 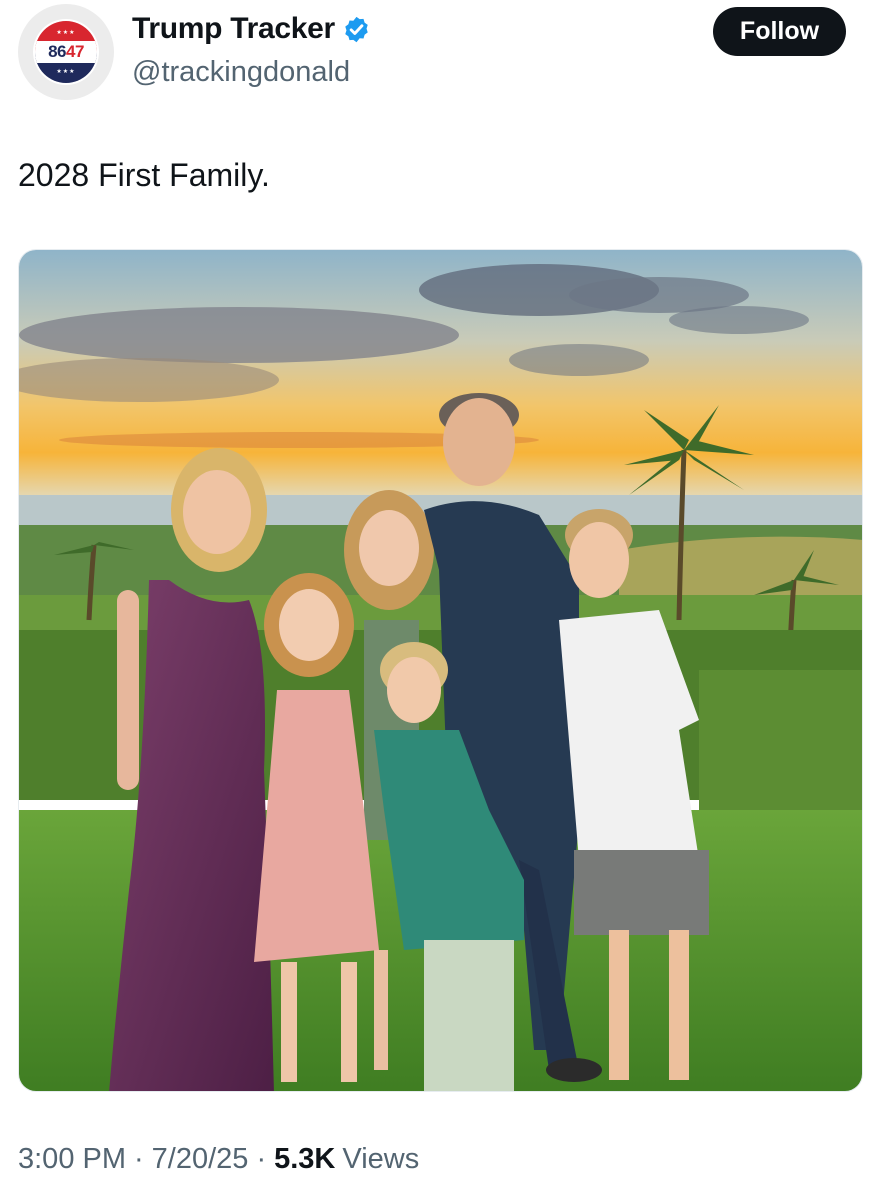 I want to click on verified-badge-icon, so click(x=356, y=29).